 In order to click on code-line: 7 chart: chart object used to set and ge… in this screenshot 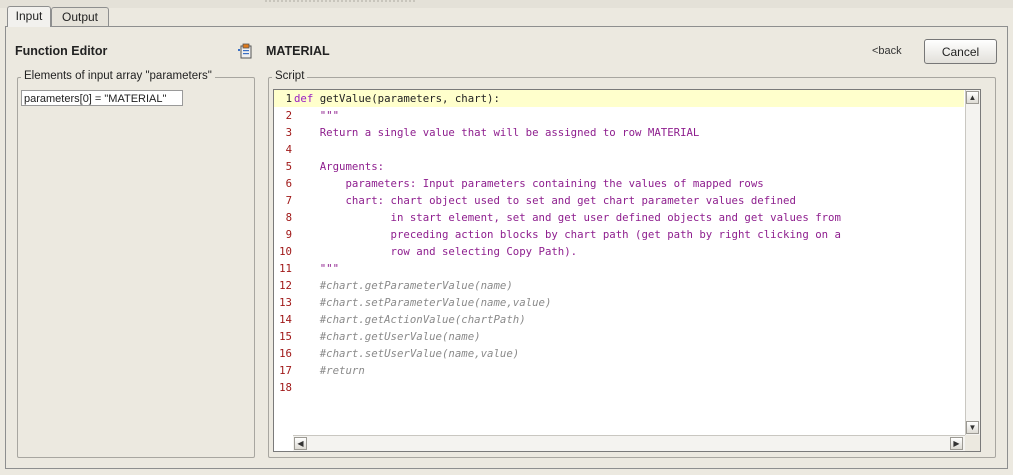, I will do `click(619, 200)`.